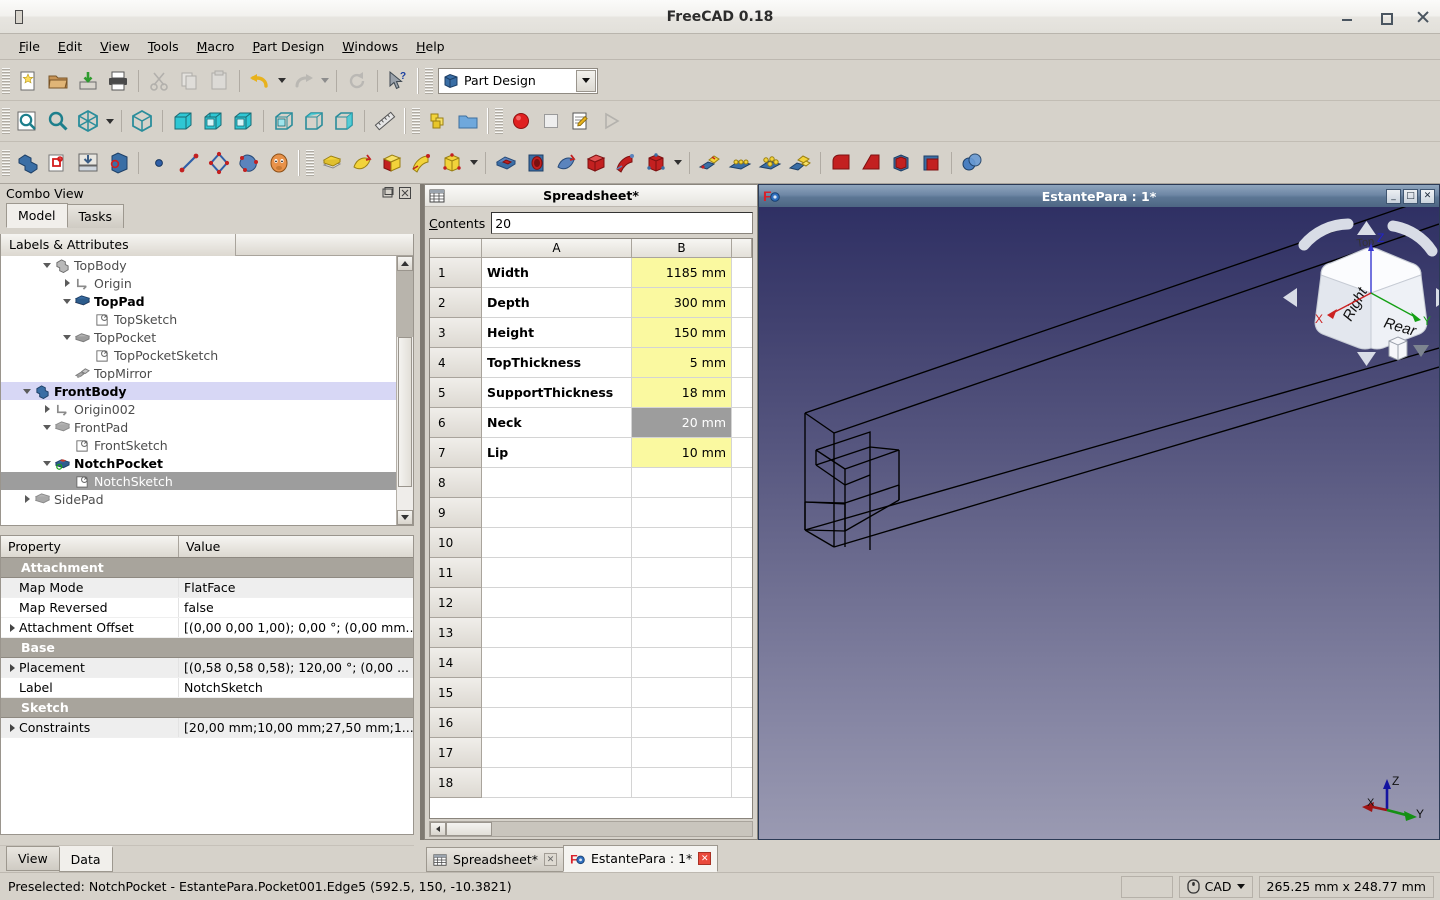 The image size is (1440, 900). What do you see at coordinates (901, 163) in the screenshot?
I see `draft-icon` at bounding box center [901, 163].